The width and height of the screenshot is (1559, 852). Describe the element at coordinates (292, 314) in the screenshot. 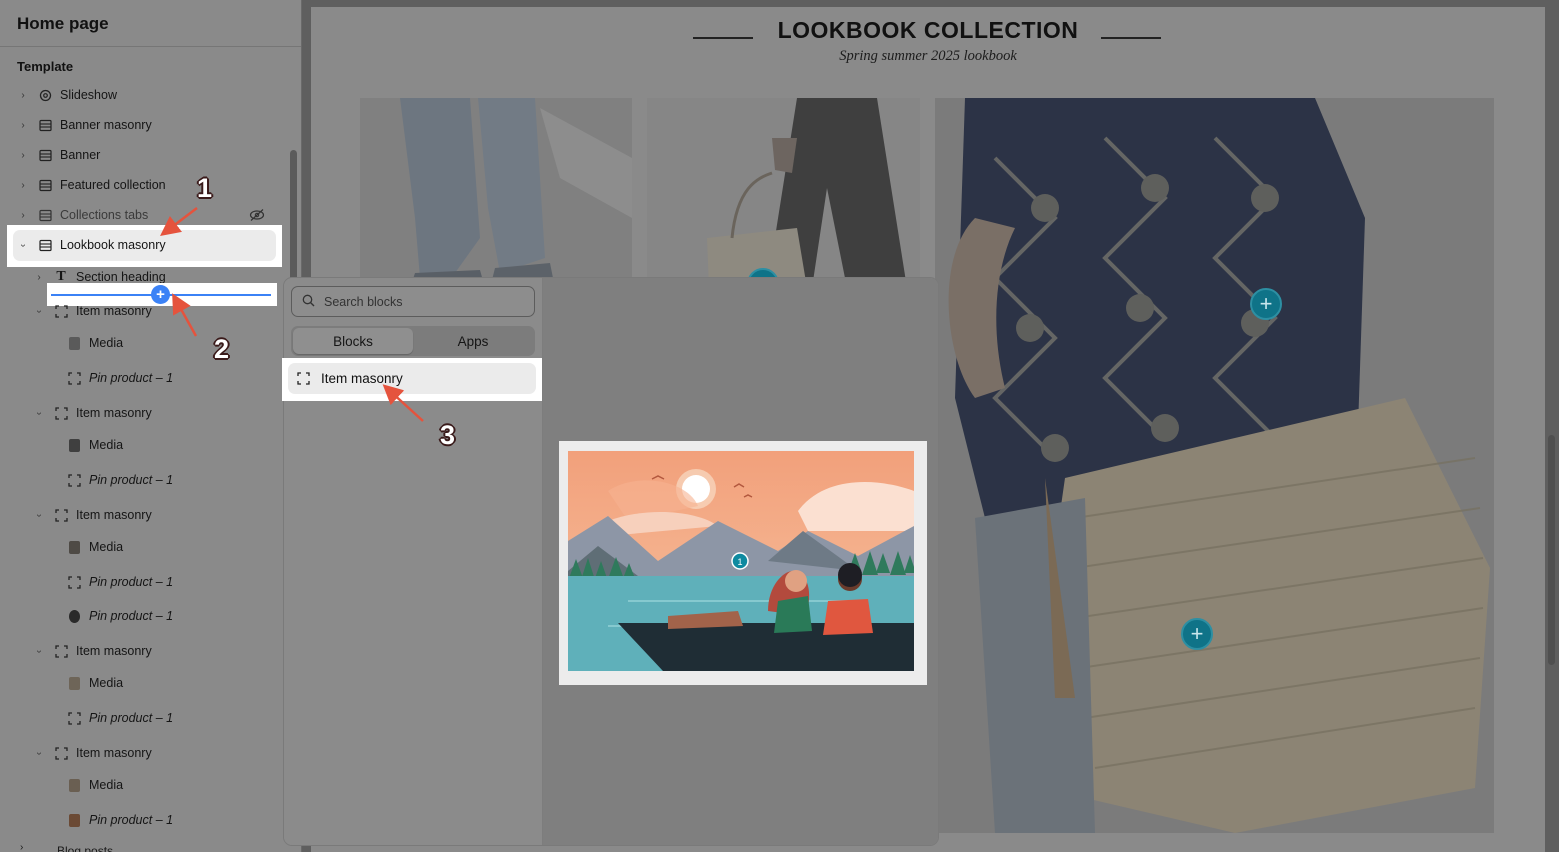

I see `annotation-arrows` at that location.